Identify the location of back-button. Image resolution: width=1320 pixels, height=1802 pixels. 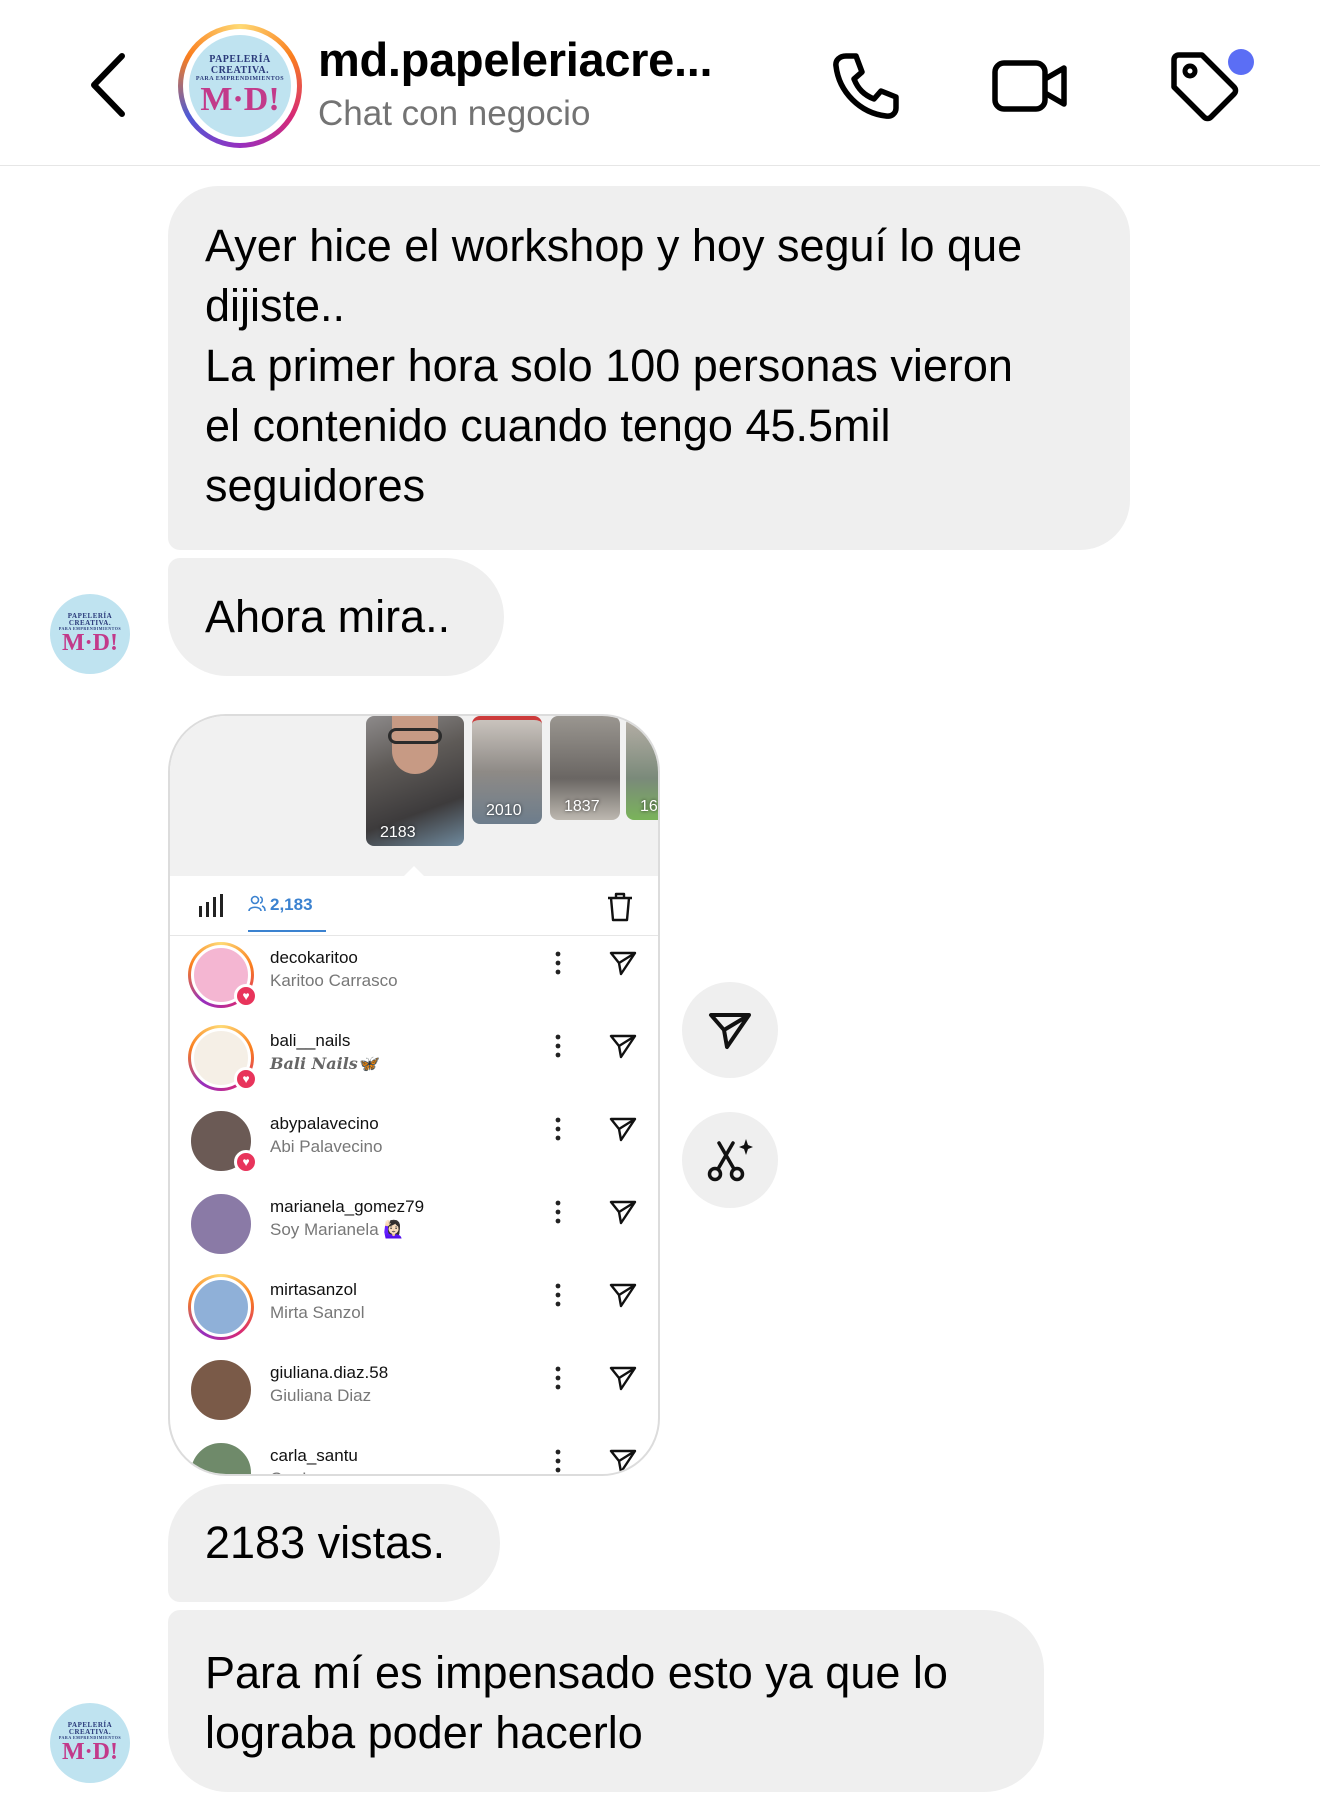
(109, 85).